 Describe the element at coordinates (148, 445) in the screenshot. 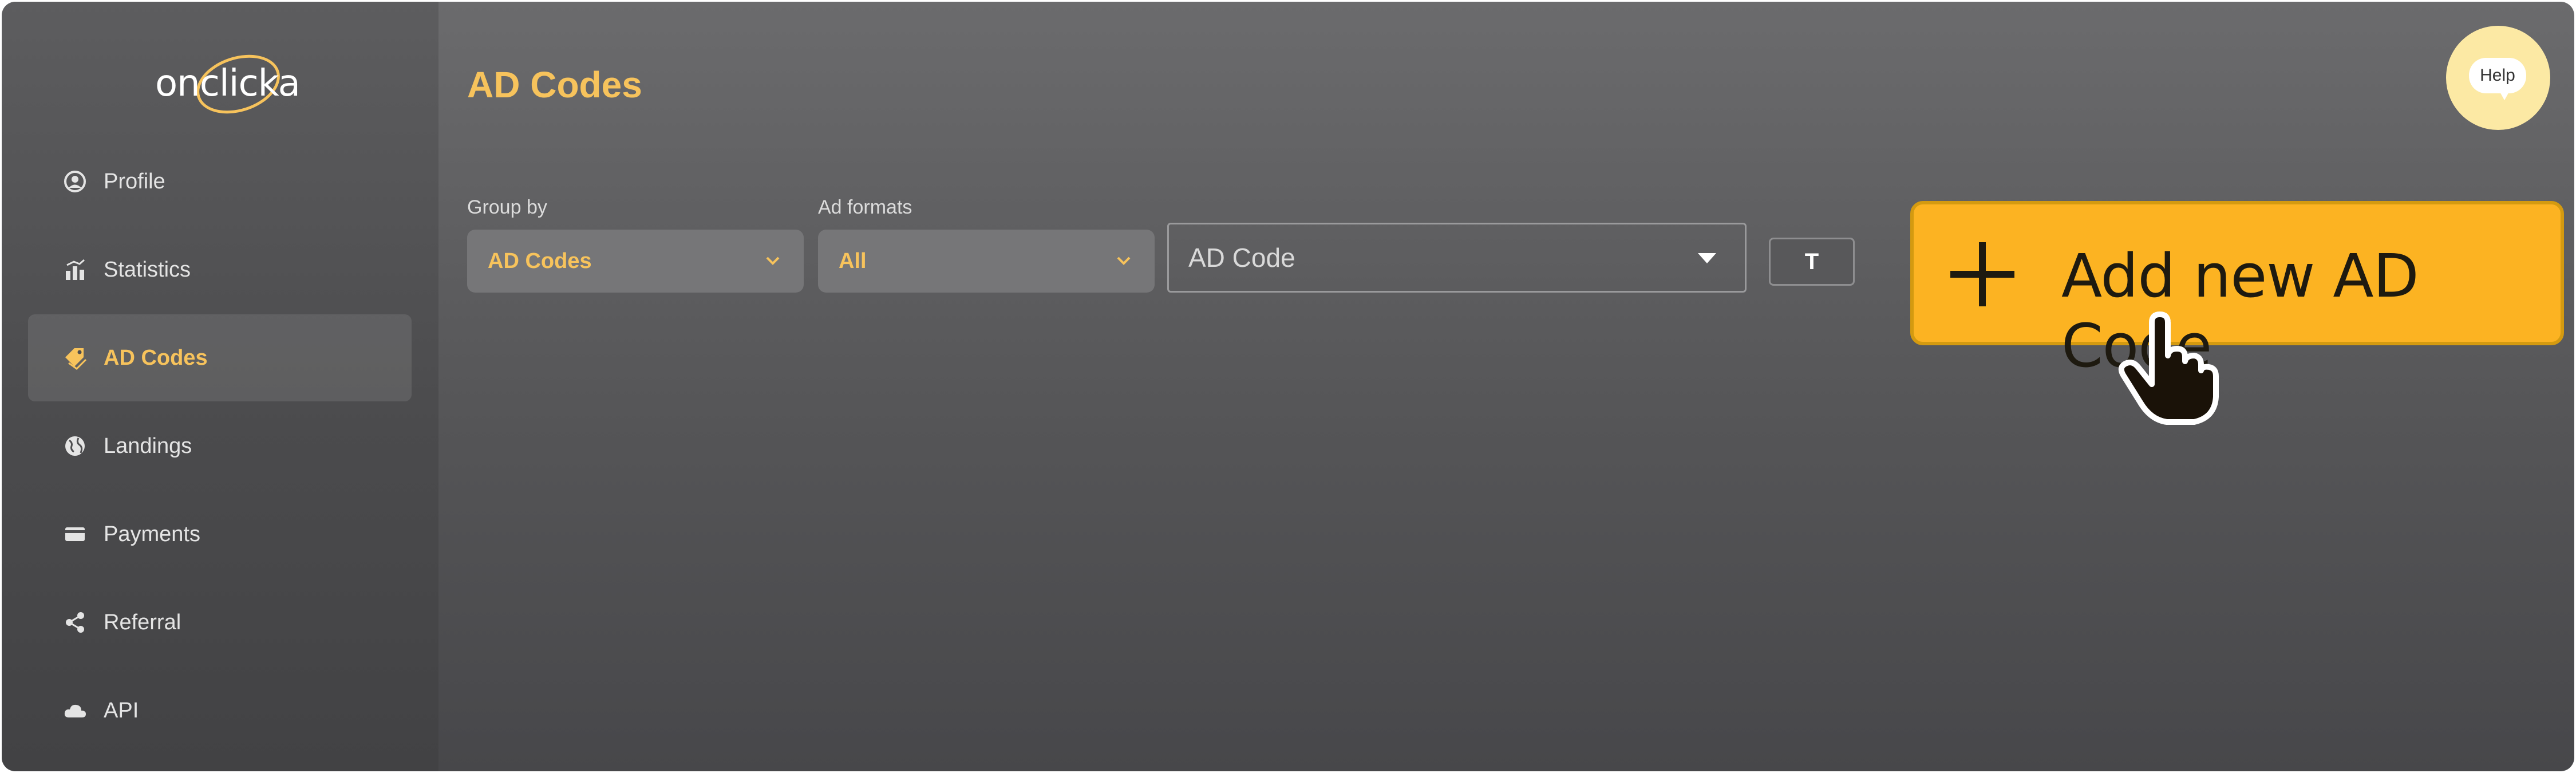

I see `sidebar-item-label: Landings` at that location.